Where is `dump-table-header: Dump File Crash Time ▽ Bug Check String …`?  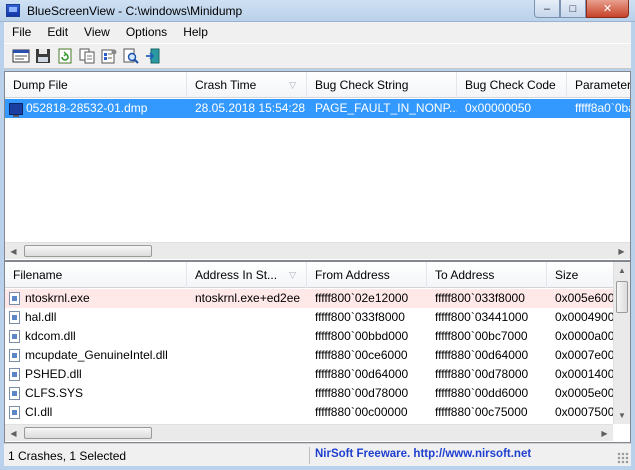 dump-table-header: Dump File Crash Time ▽ Bug Check String … is located at coordinates (317, 85).